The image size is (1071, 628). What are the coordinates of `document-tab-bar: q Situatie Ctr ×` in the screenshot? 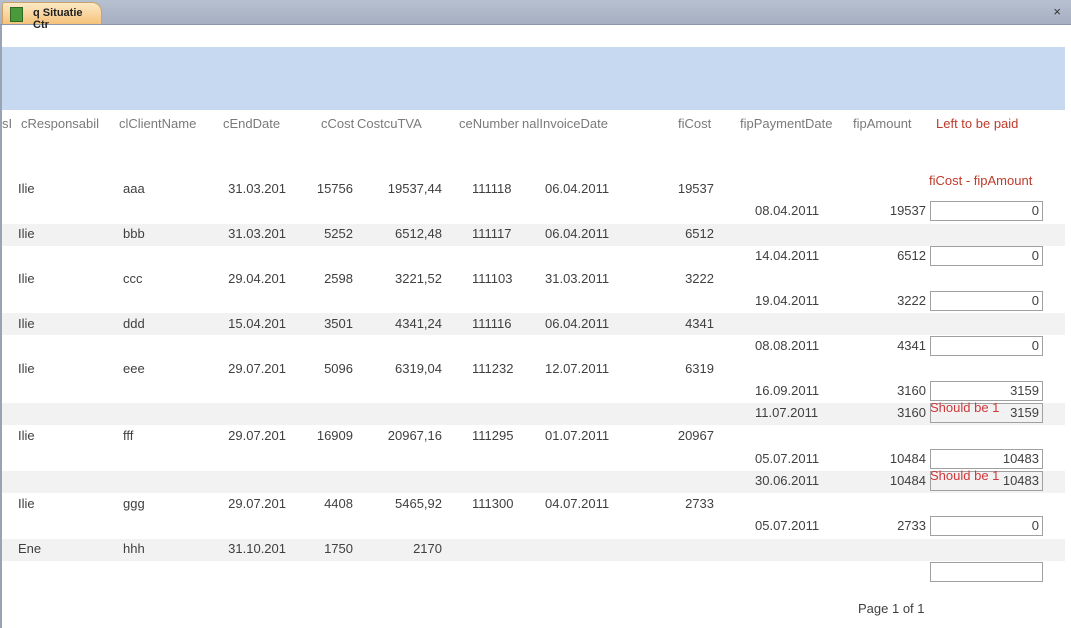 It's located at (535, 15).